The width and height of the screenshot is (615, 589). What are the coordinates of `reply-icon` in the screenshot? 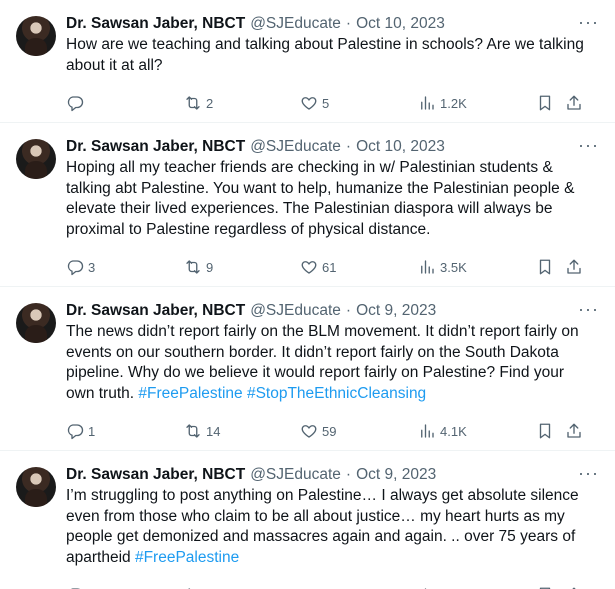 It's located at (75, 104).